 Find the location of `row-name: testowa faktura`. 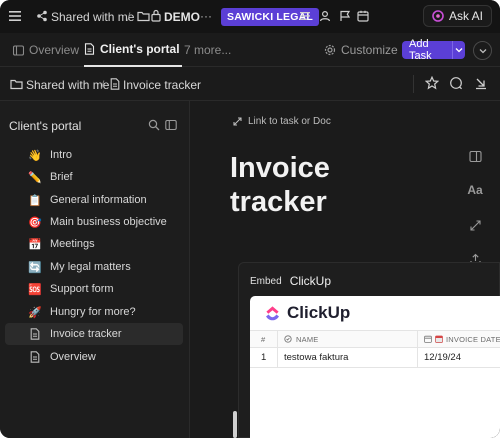

row-name: testowa faktura is located at coordinates (348, 357).